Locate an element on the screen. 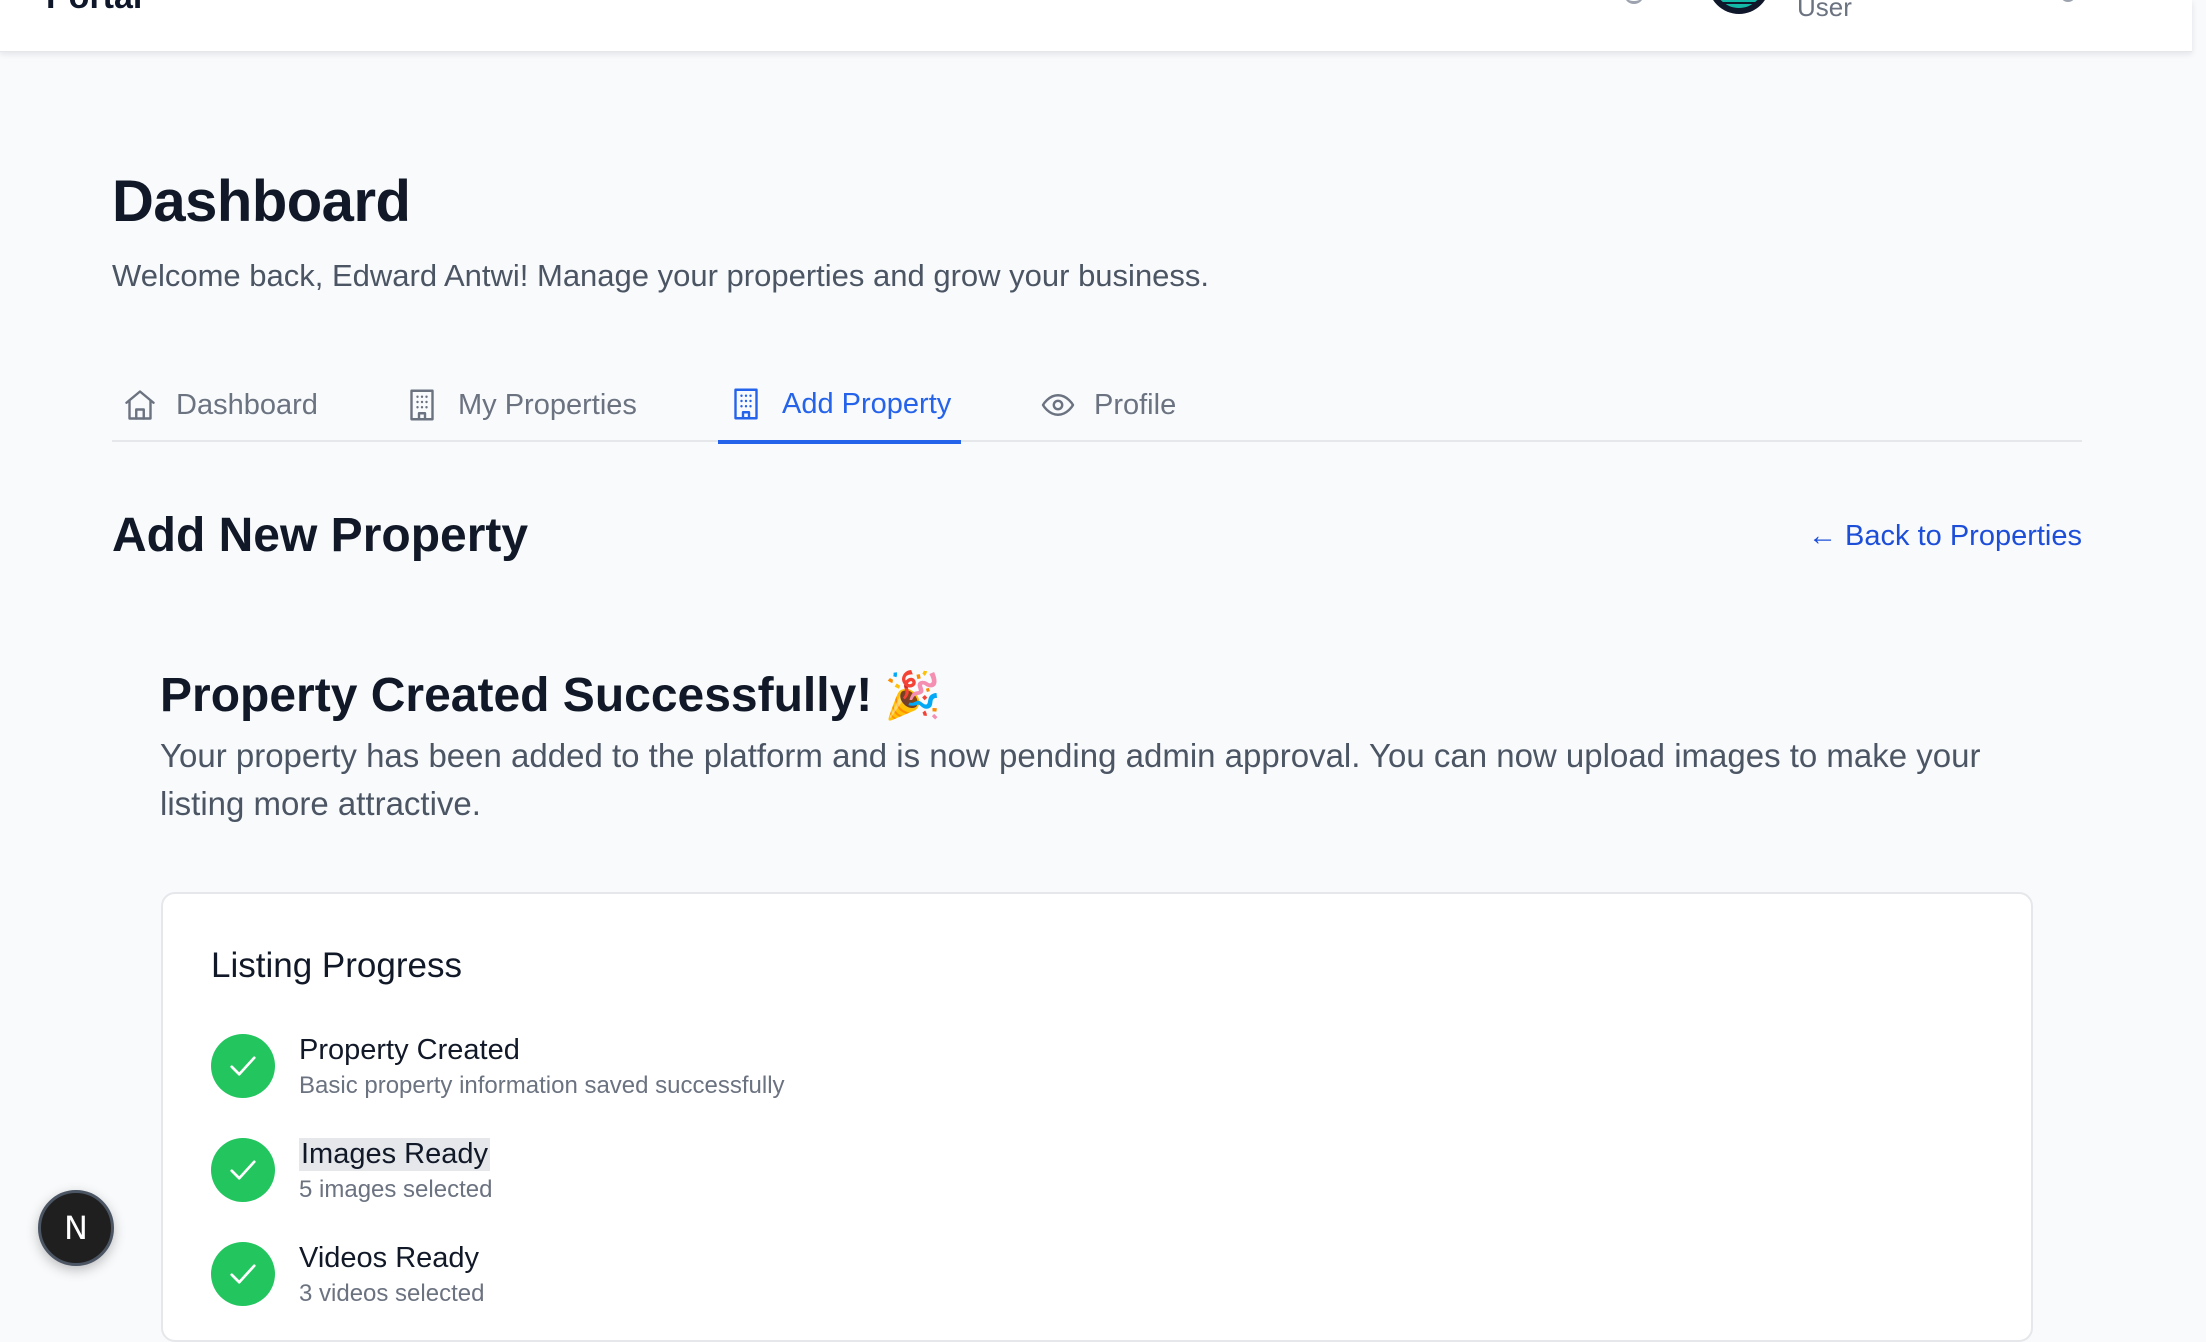  party-popper-icon: 🎉 is located at coordinates (913, 695).